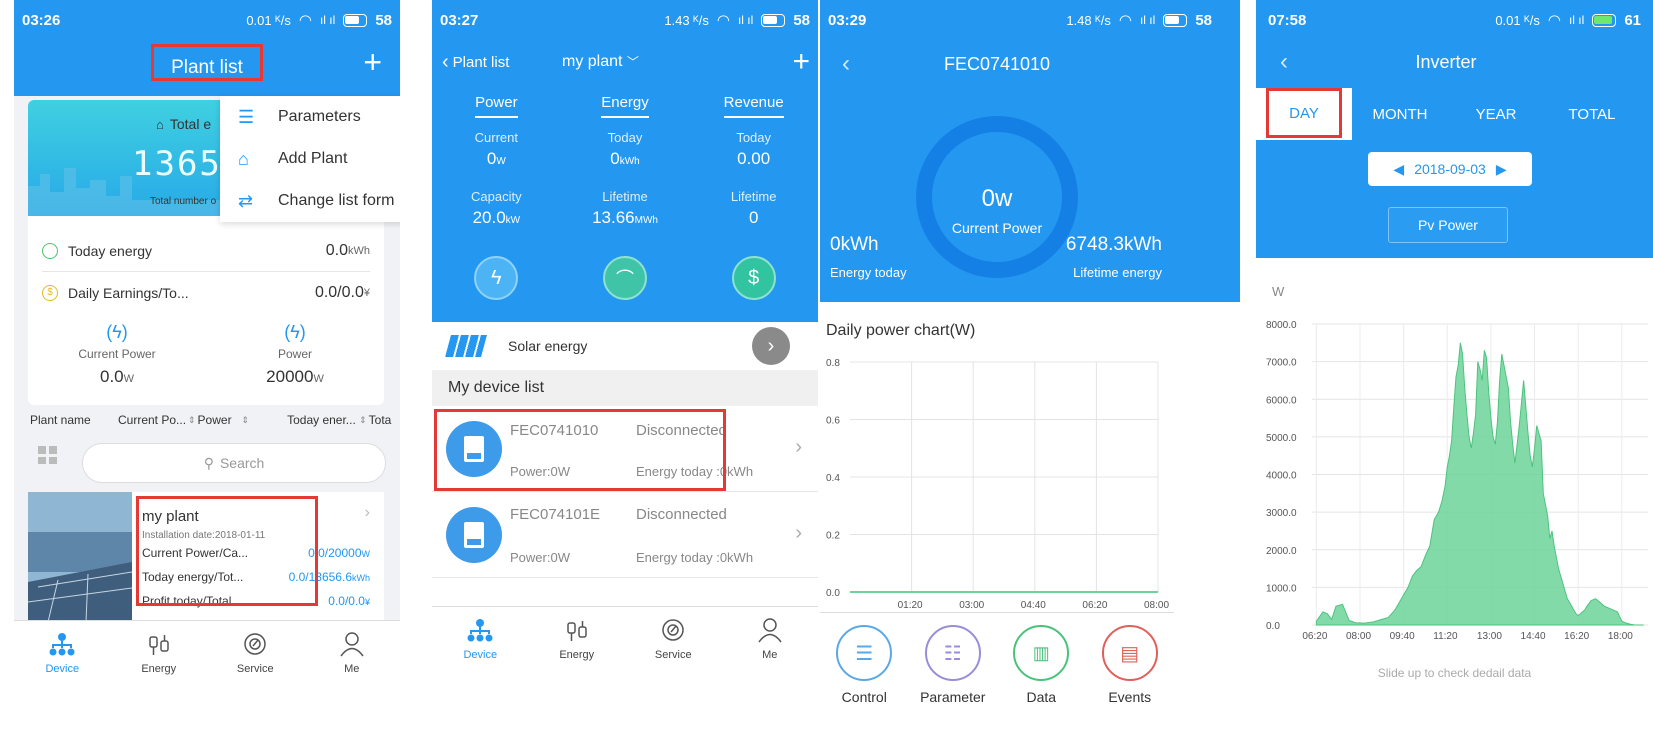  Describe the element at coordinates (496, 106) in the screenshot. I see `column-head: Power` at that location.